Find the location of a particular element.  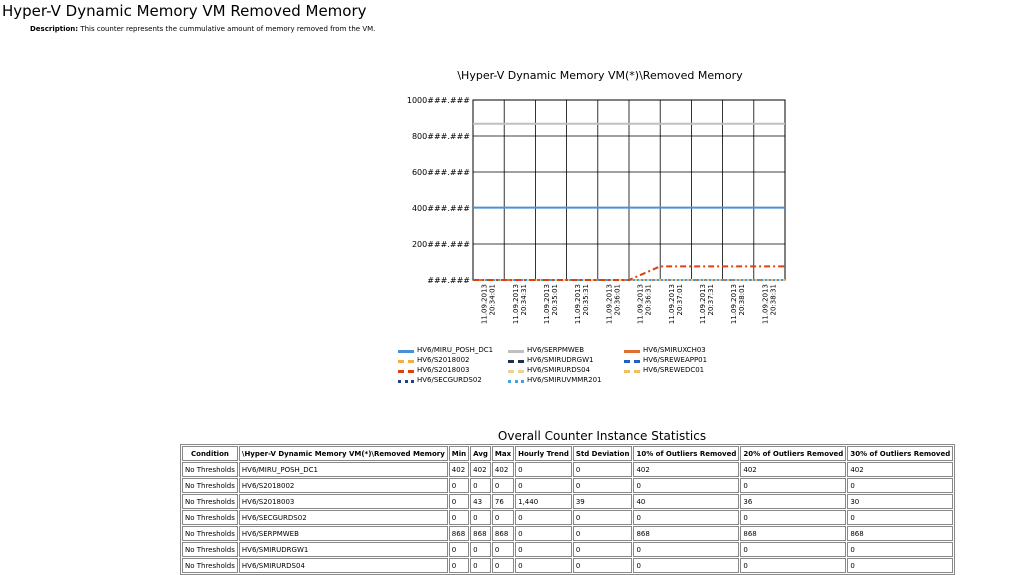

x-tick-label: 11.09.2013 20:37:01 is located at coordinates (676, 304).